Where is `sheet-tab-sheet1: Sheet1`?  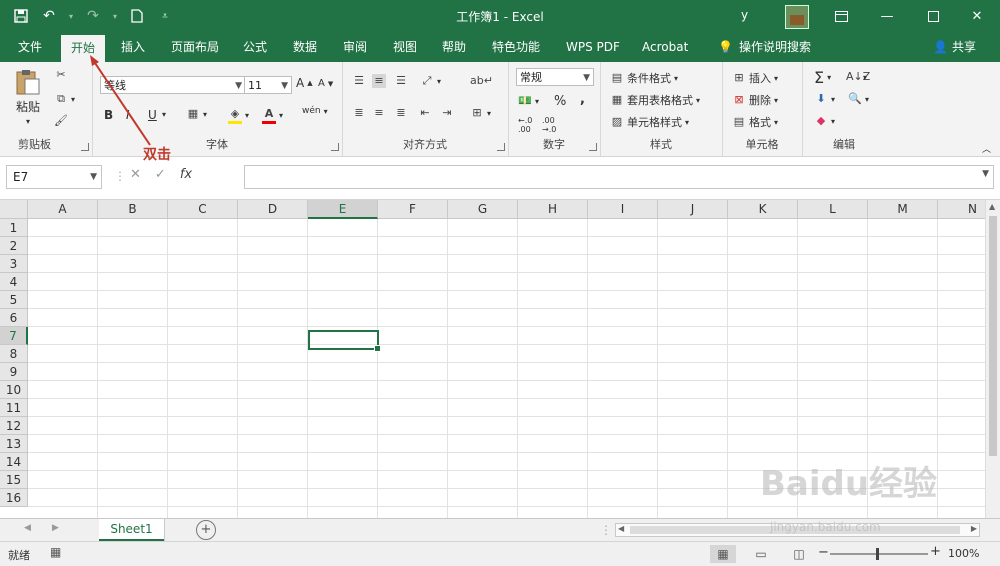
sheet-tab-sheet1: Sheet1 is located at coordinates (131, 530).